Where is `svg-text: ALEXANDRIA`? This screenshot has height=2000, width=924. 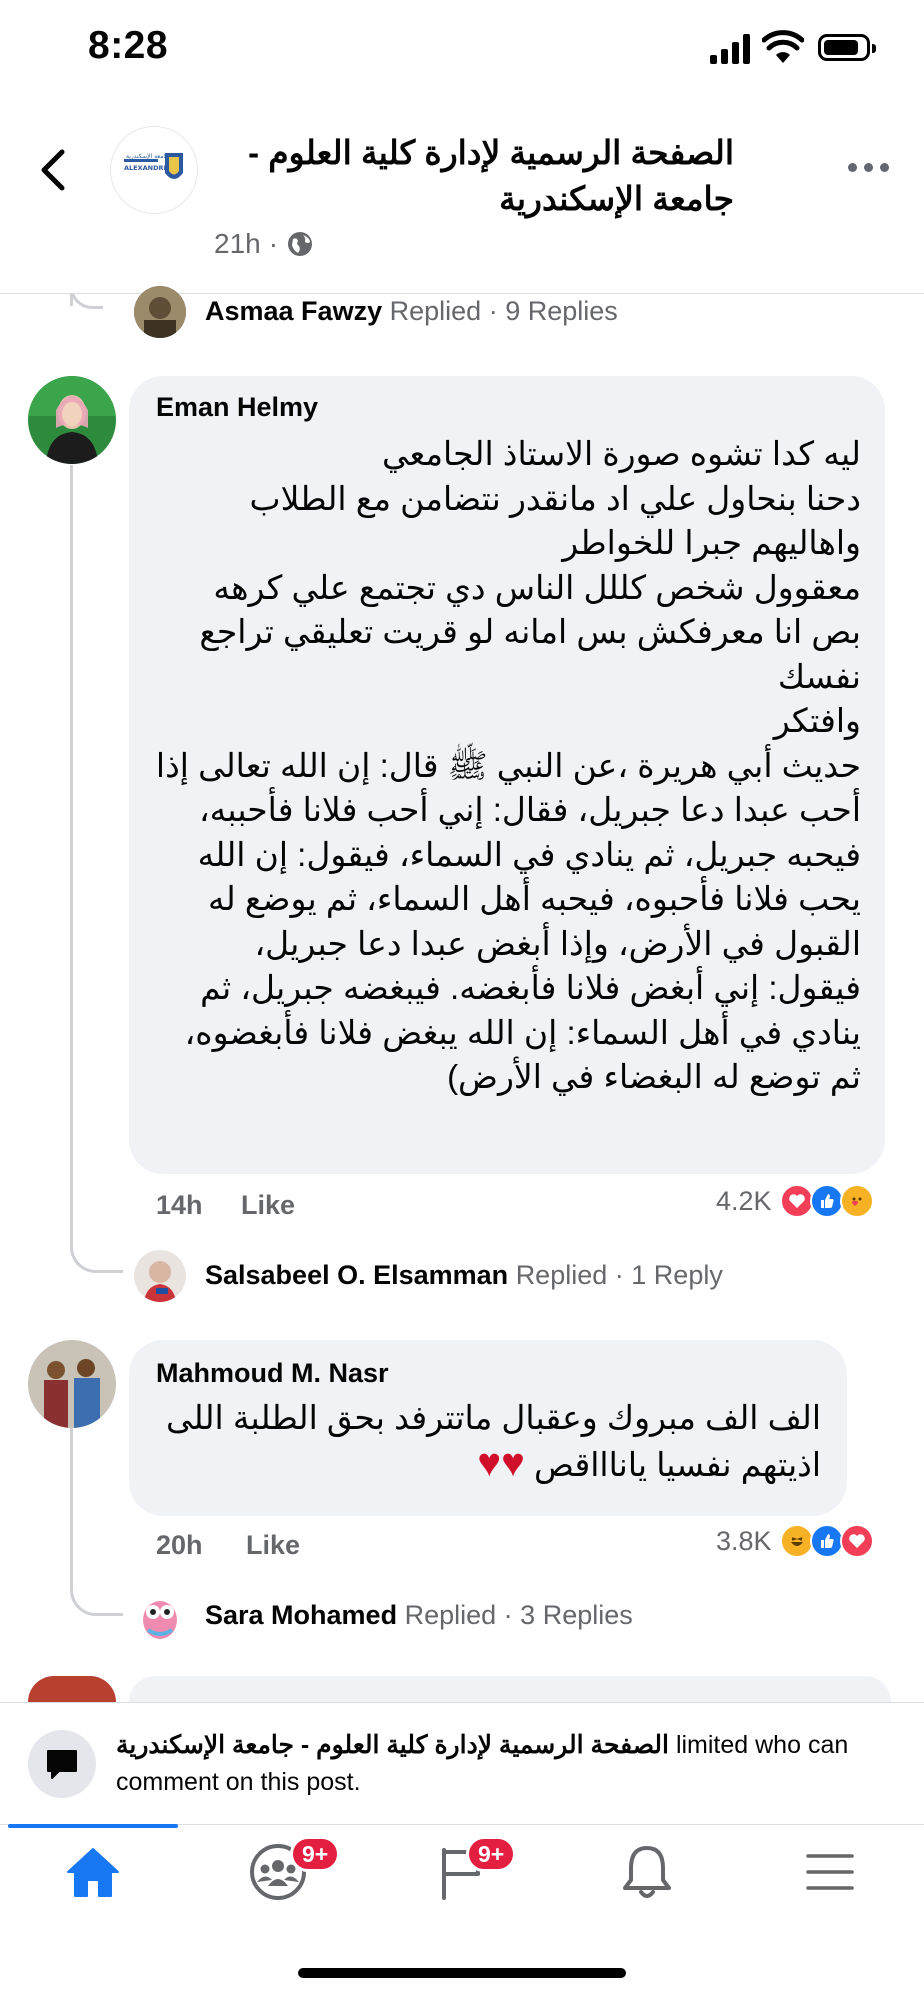 svg-text: ALEXANDRIA is located at coordinates (147, 168).